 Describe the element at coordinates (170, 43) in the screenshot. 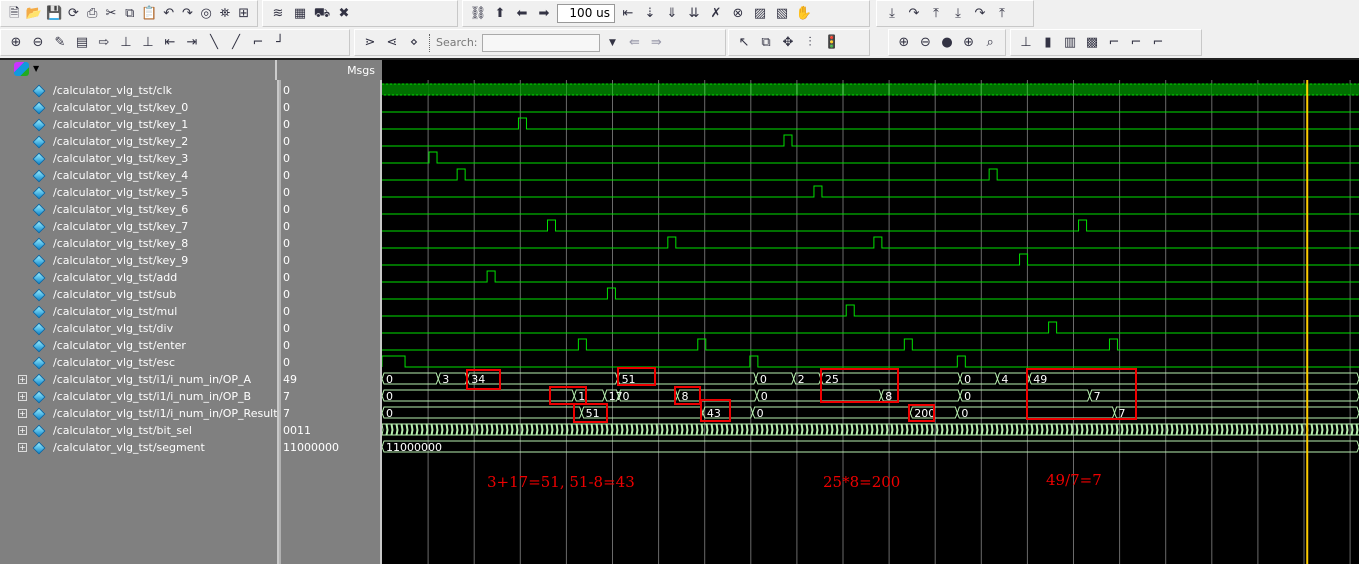

I see `prev-edge-icon: ⇤` at that location.